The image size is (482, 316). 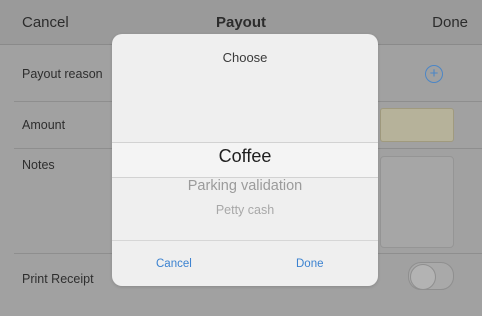 I want to click on payout-reason-label: Payout reason, so click(x=62, y=74).